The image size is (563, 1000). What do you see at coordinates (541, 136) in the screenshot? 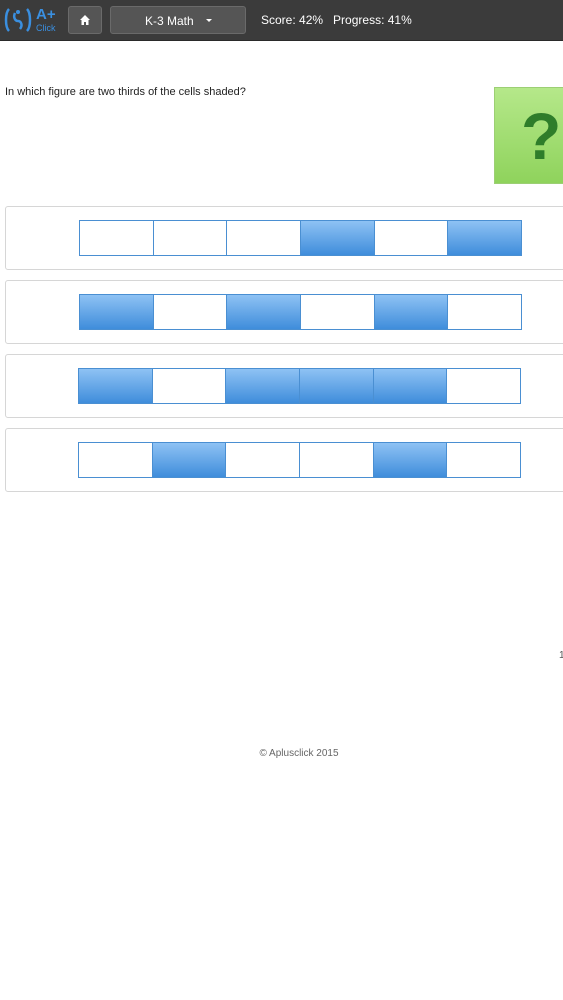
I see `question-mark-icon: ?` at bounding box center [541, 136].